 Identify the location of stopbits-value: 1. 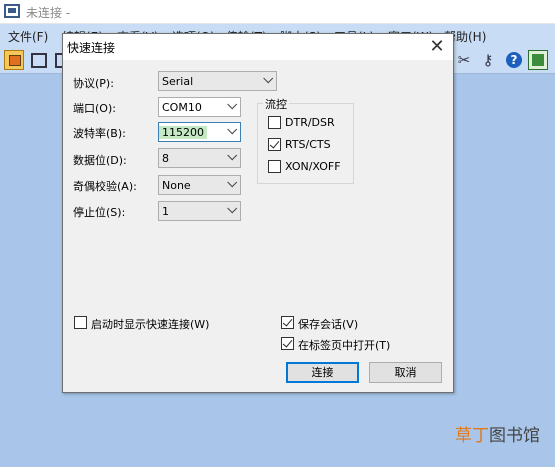
(165, 211).